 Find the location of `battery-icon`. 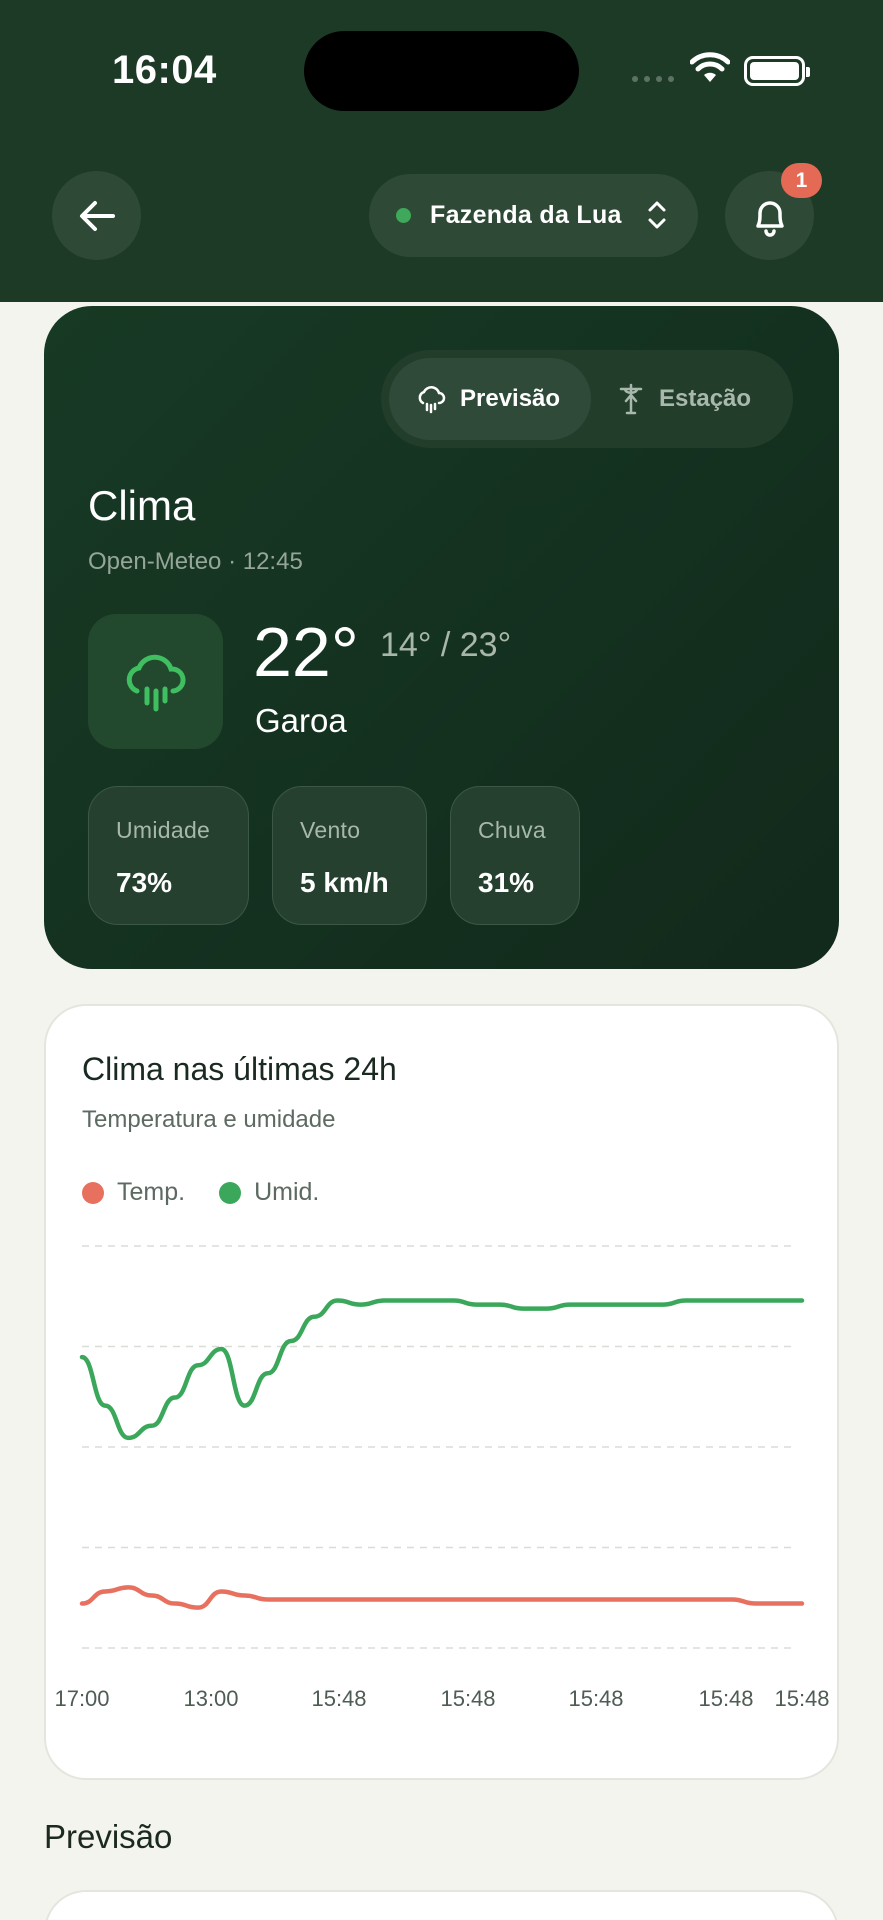

battery-icon is located at coordinates (777, 71).